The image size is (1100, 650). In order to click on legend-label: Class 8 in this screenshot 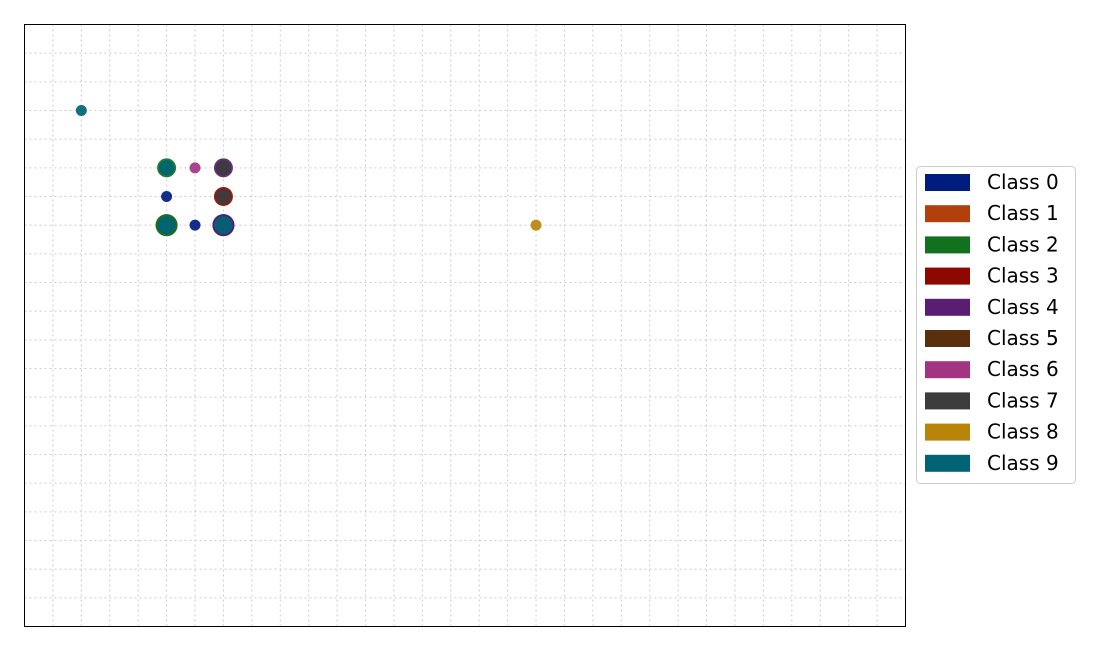, I will do `click(1023, 432)`.